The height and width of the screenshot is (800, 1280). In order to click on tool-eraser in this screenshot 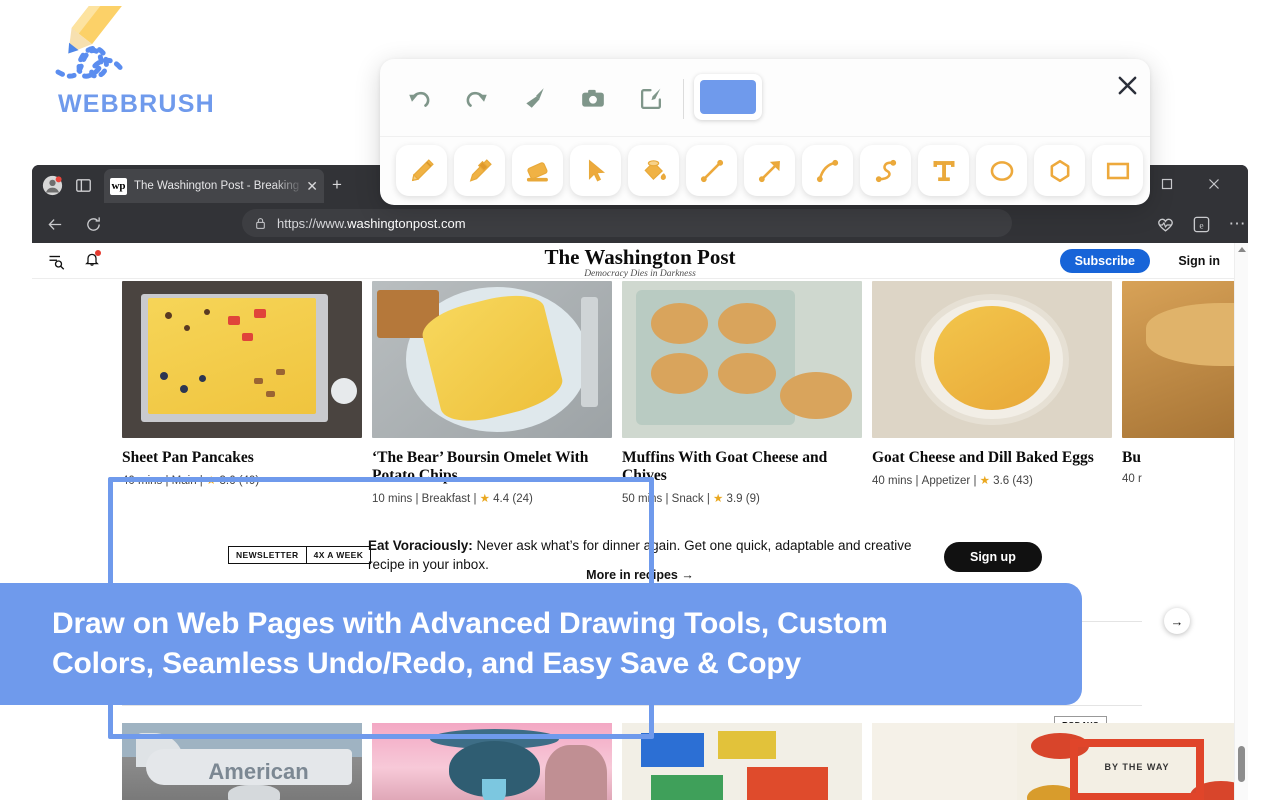, I will do `click(537, 170)`.